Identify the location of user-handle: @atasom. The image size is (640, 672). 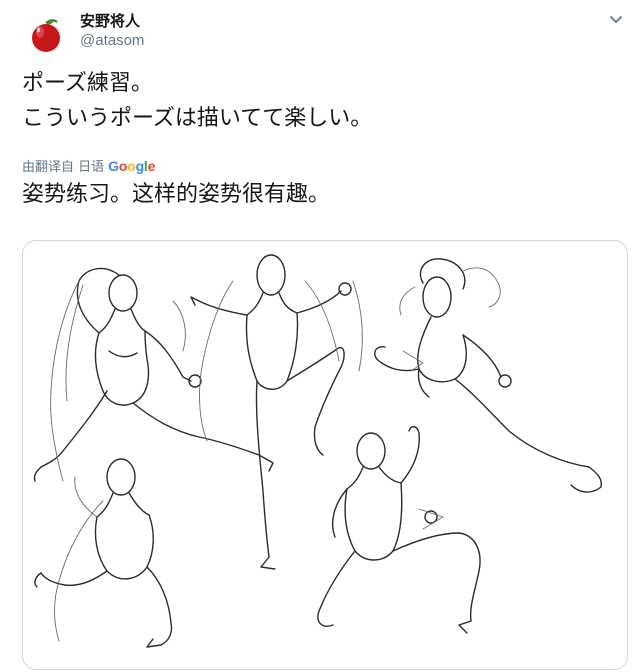
(112, 40).